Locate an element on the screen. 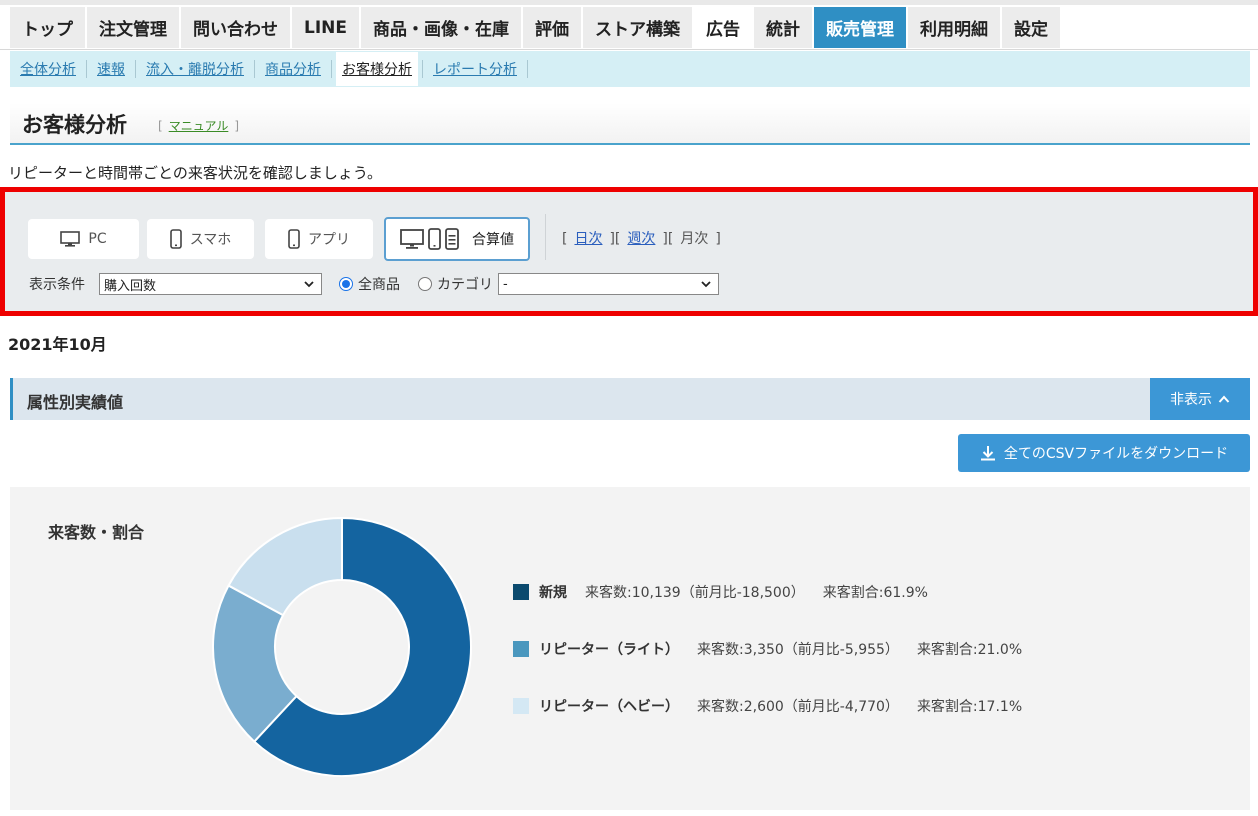  condition-select-value: 購入回数 is located at coordinates (130, 286).